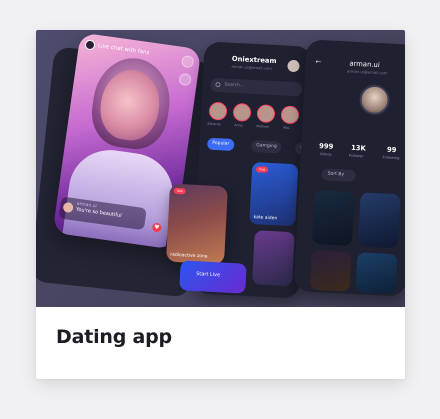  I want to click on live-chip: Live chat with fans, so click(117, 48).